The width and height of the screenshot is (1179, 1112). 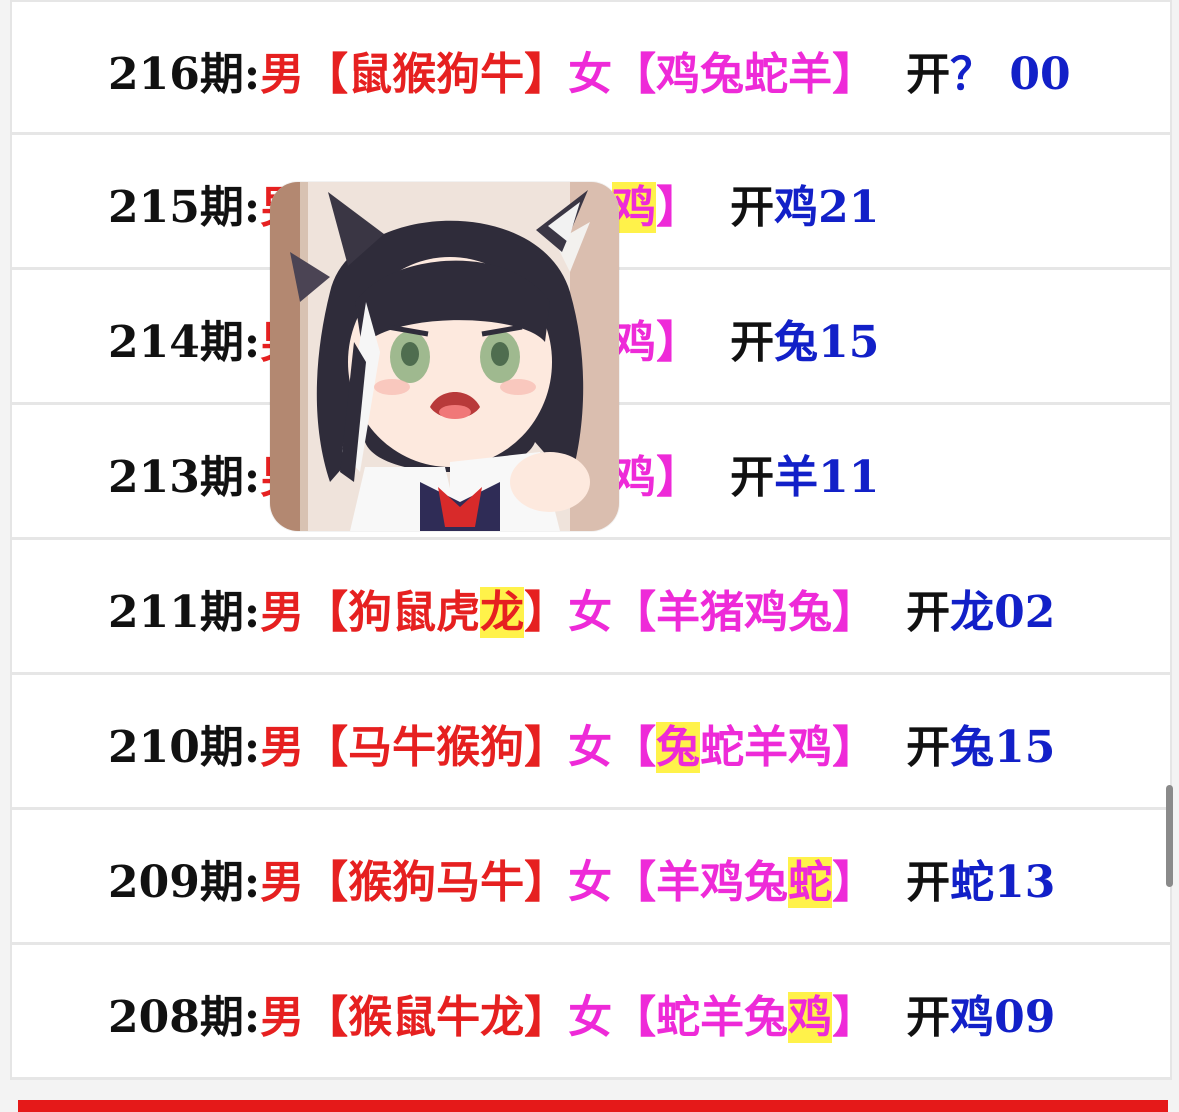 What do you see at coordinates (184, 477) in the screenshot?
I see `issue-number: 213期:` at bounding box center [184, 477].